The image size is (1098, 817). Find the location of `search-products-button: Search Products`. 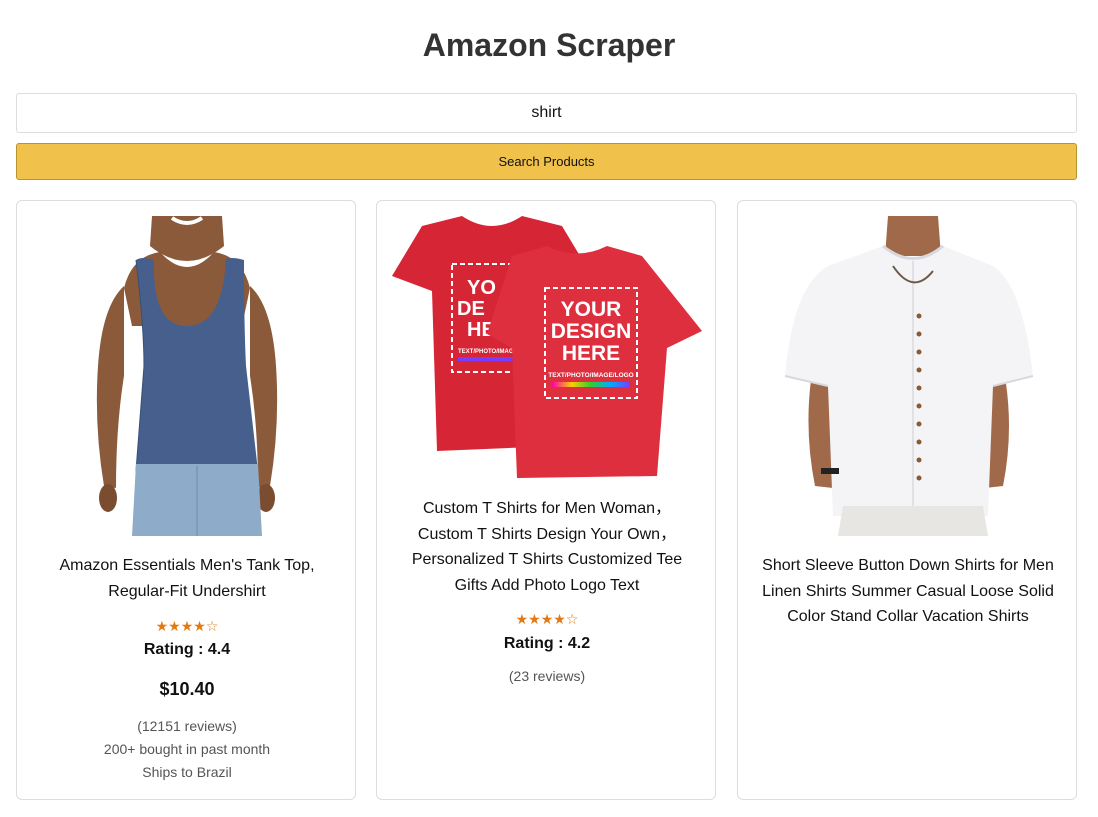

search-products-button: Search Products is located at coordinates (546, 161).